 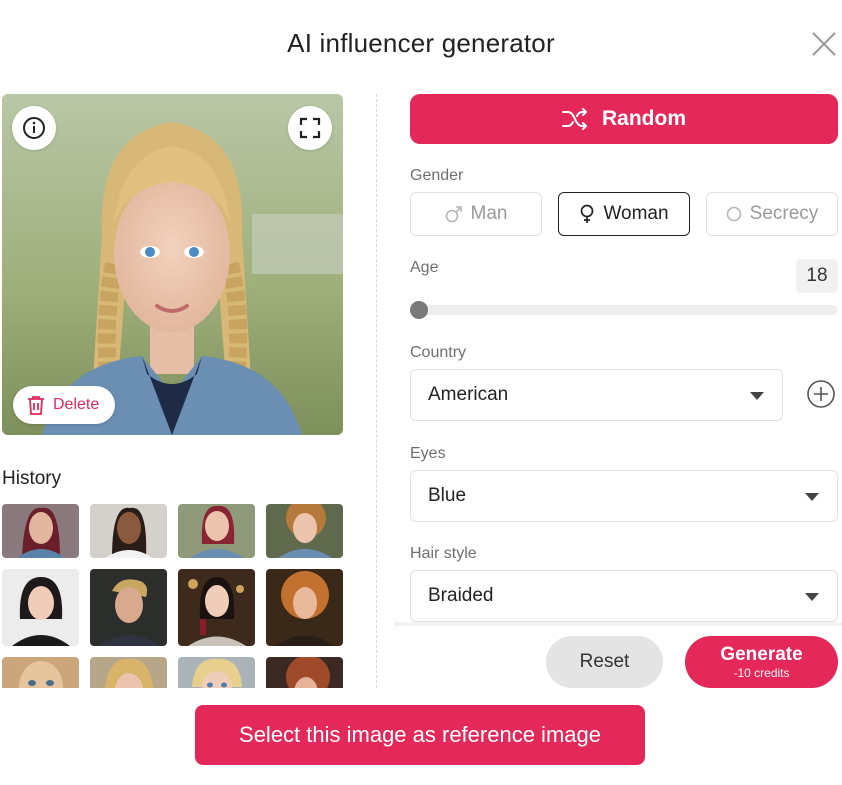 I want to click on reset-button: Reset, so click(x=604, y=662).